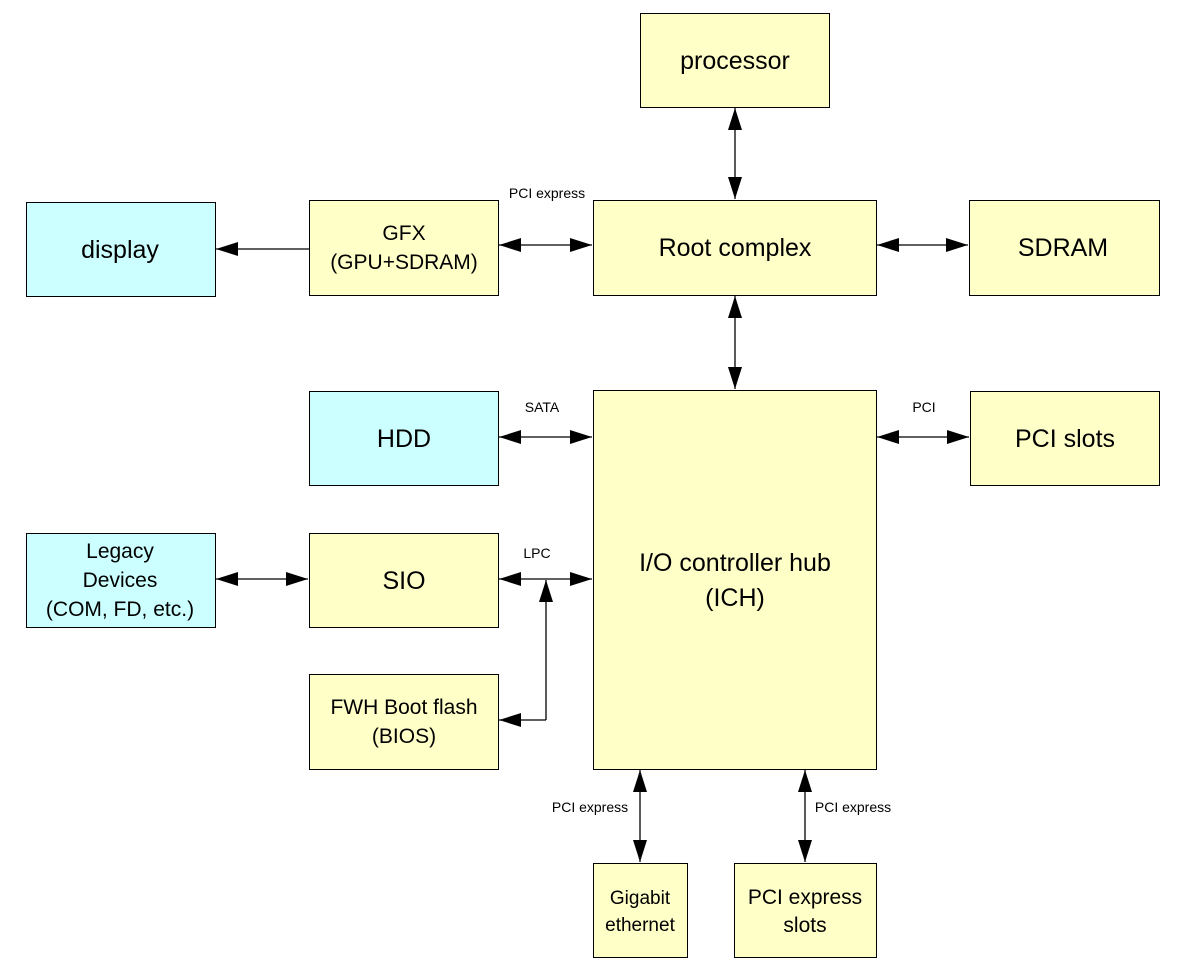 The width and height of the screenshot is (1185, 977). What do you see at coordinates (735, 563) in the screenshot?
I see `ich-label-line1: I/O controller hub` at bounding box center [735, 563].